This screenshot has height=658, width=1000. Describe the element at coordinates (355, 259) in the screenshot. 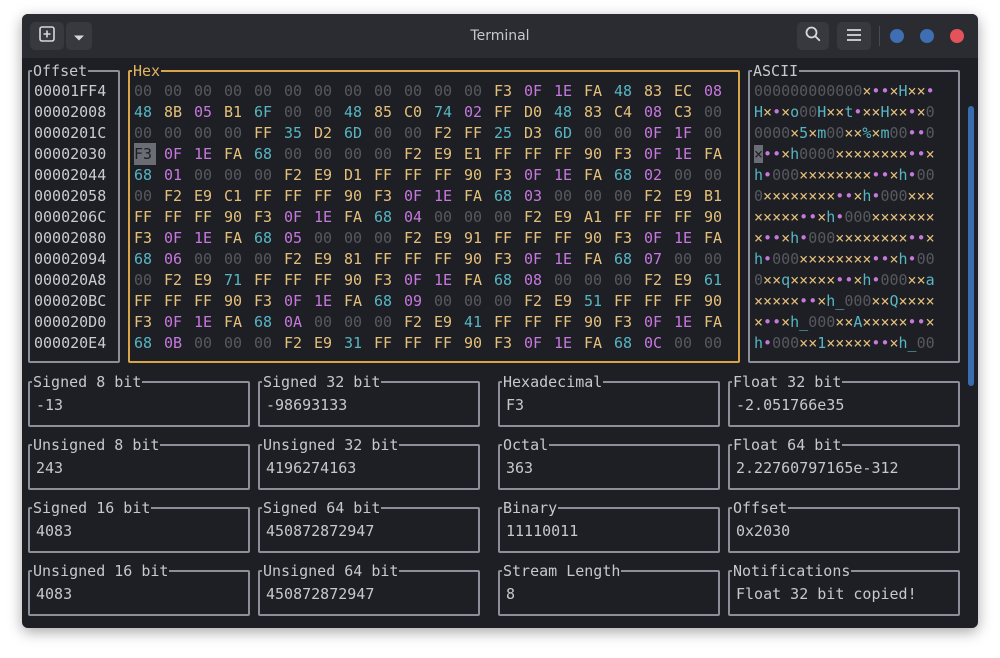

I see `hex-byte: 81` at that location.